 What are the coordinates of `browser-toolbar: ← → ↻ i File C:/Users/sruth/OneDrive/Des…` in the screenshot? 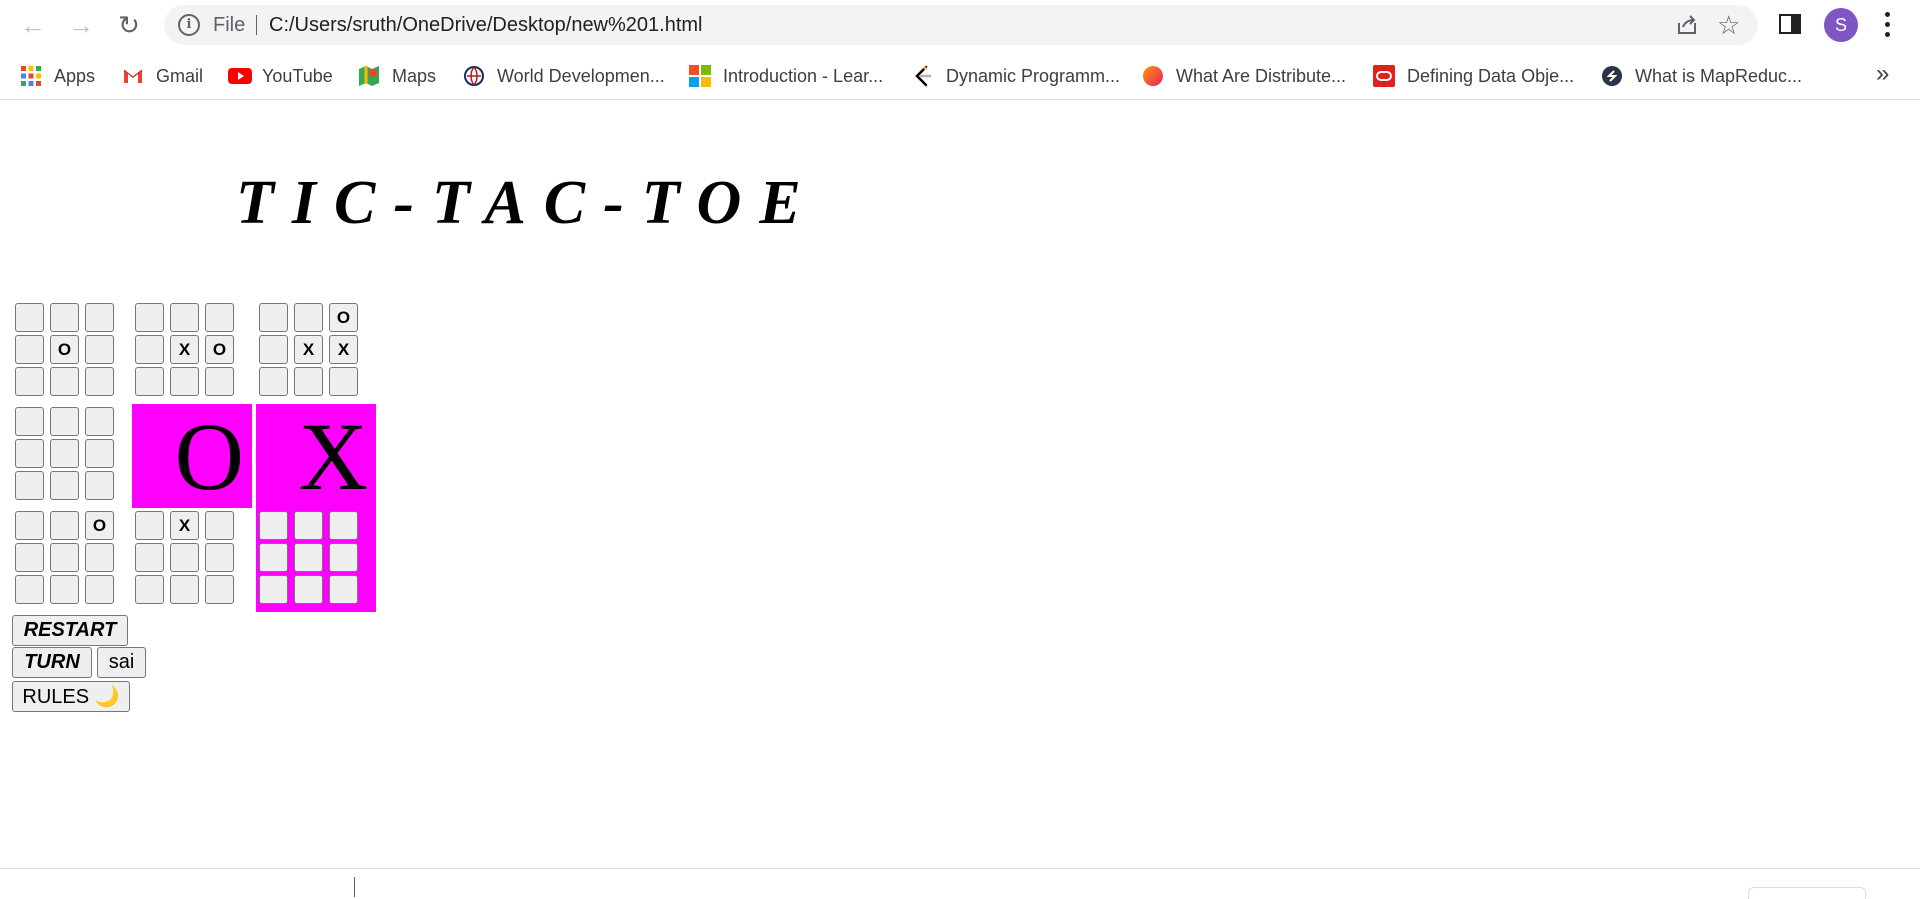 It's located at (960, 25).